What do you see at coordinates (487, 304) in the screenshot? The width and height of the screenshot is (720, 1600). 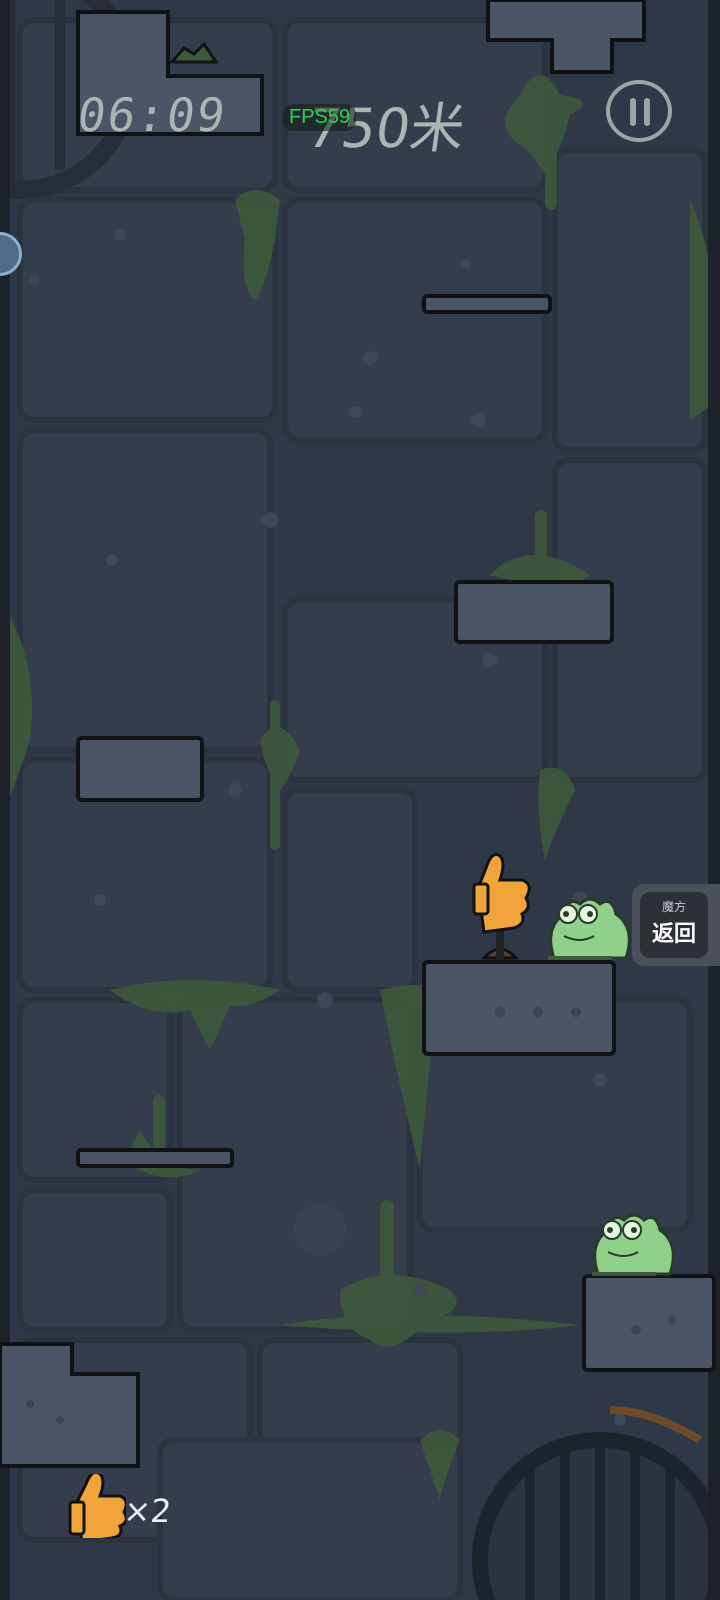 I see `platform-thin-upper` at bounding box center [487, 304].